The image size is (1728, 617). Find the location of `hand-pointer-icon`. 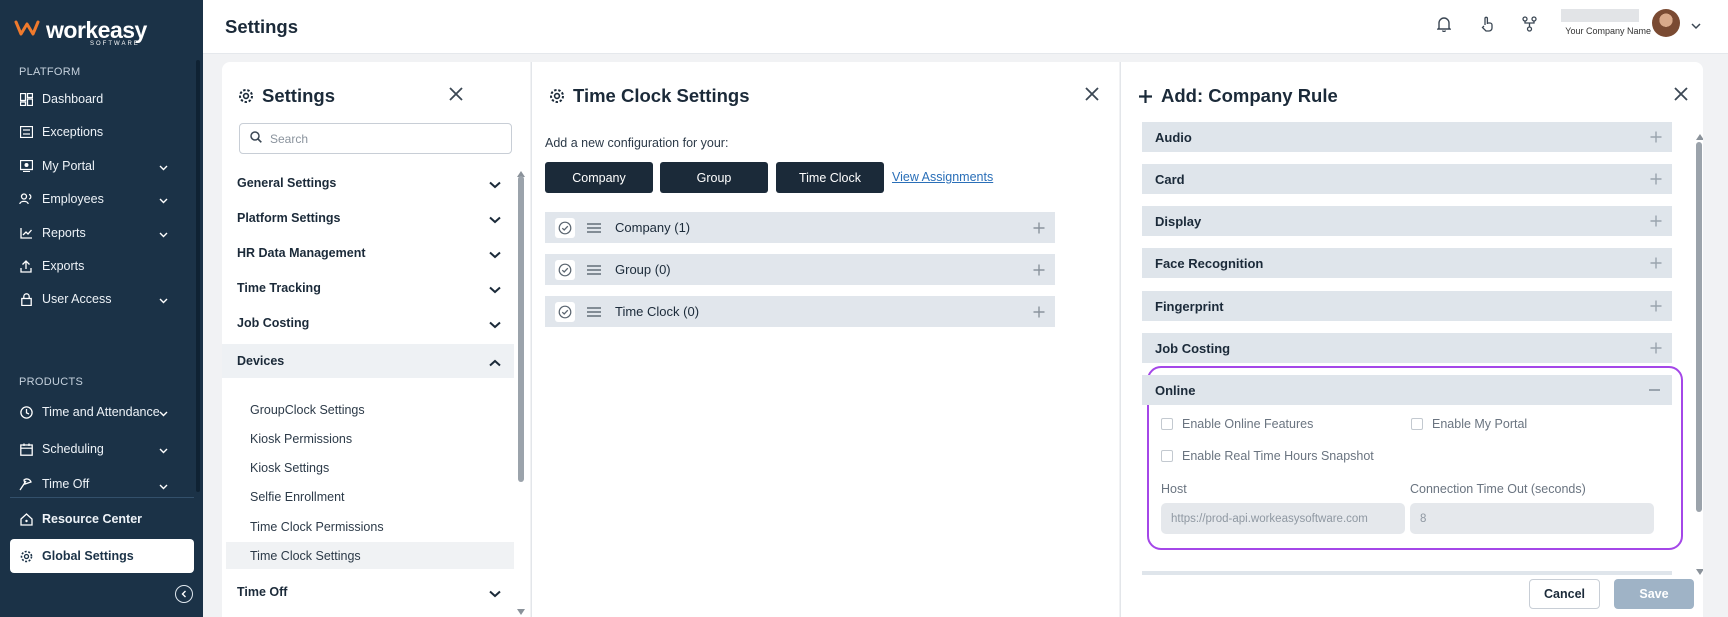

hand-pointer-icon is located at coordinates (1487, 26).